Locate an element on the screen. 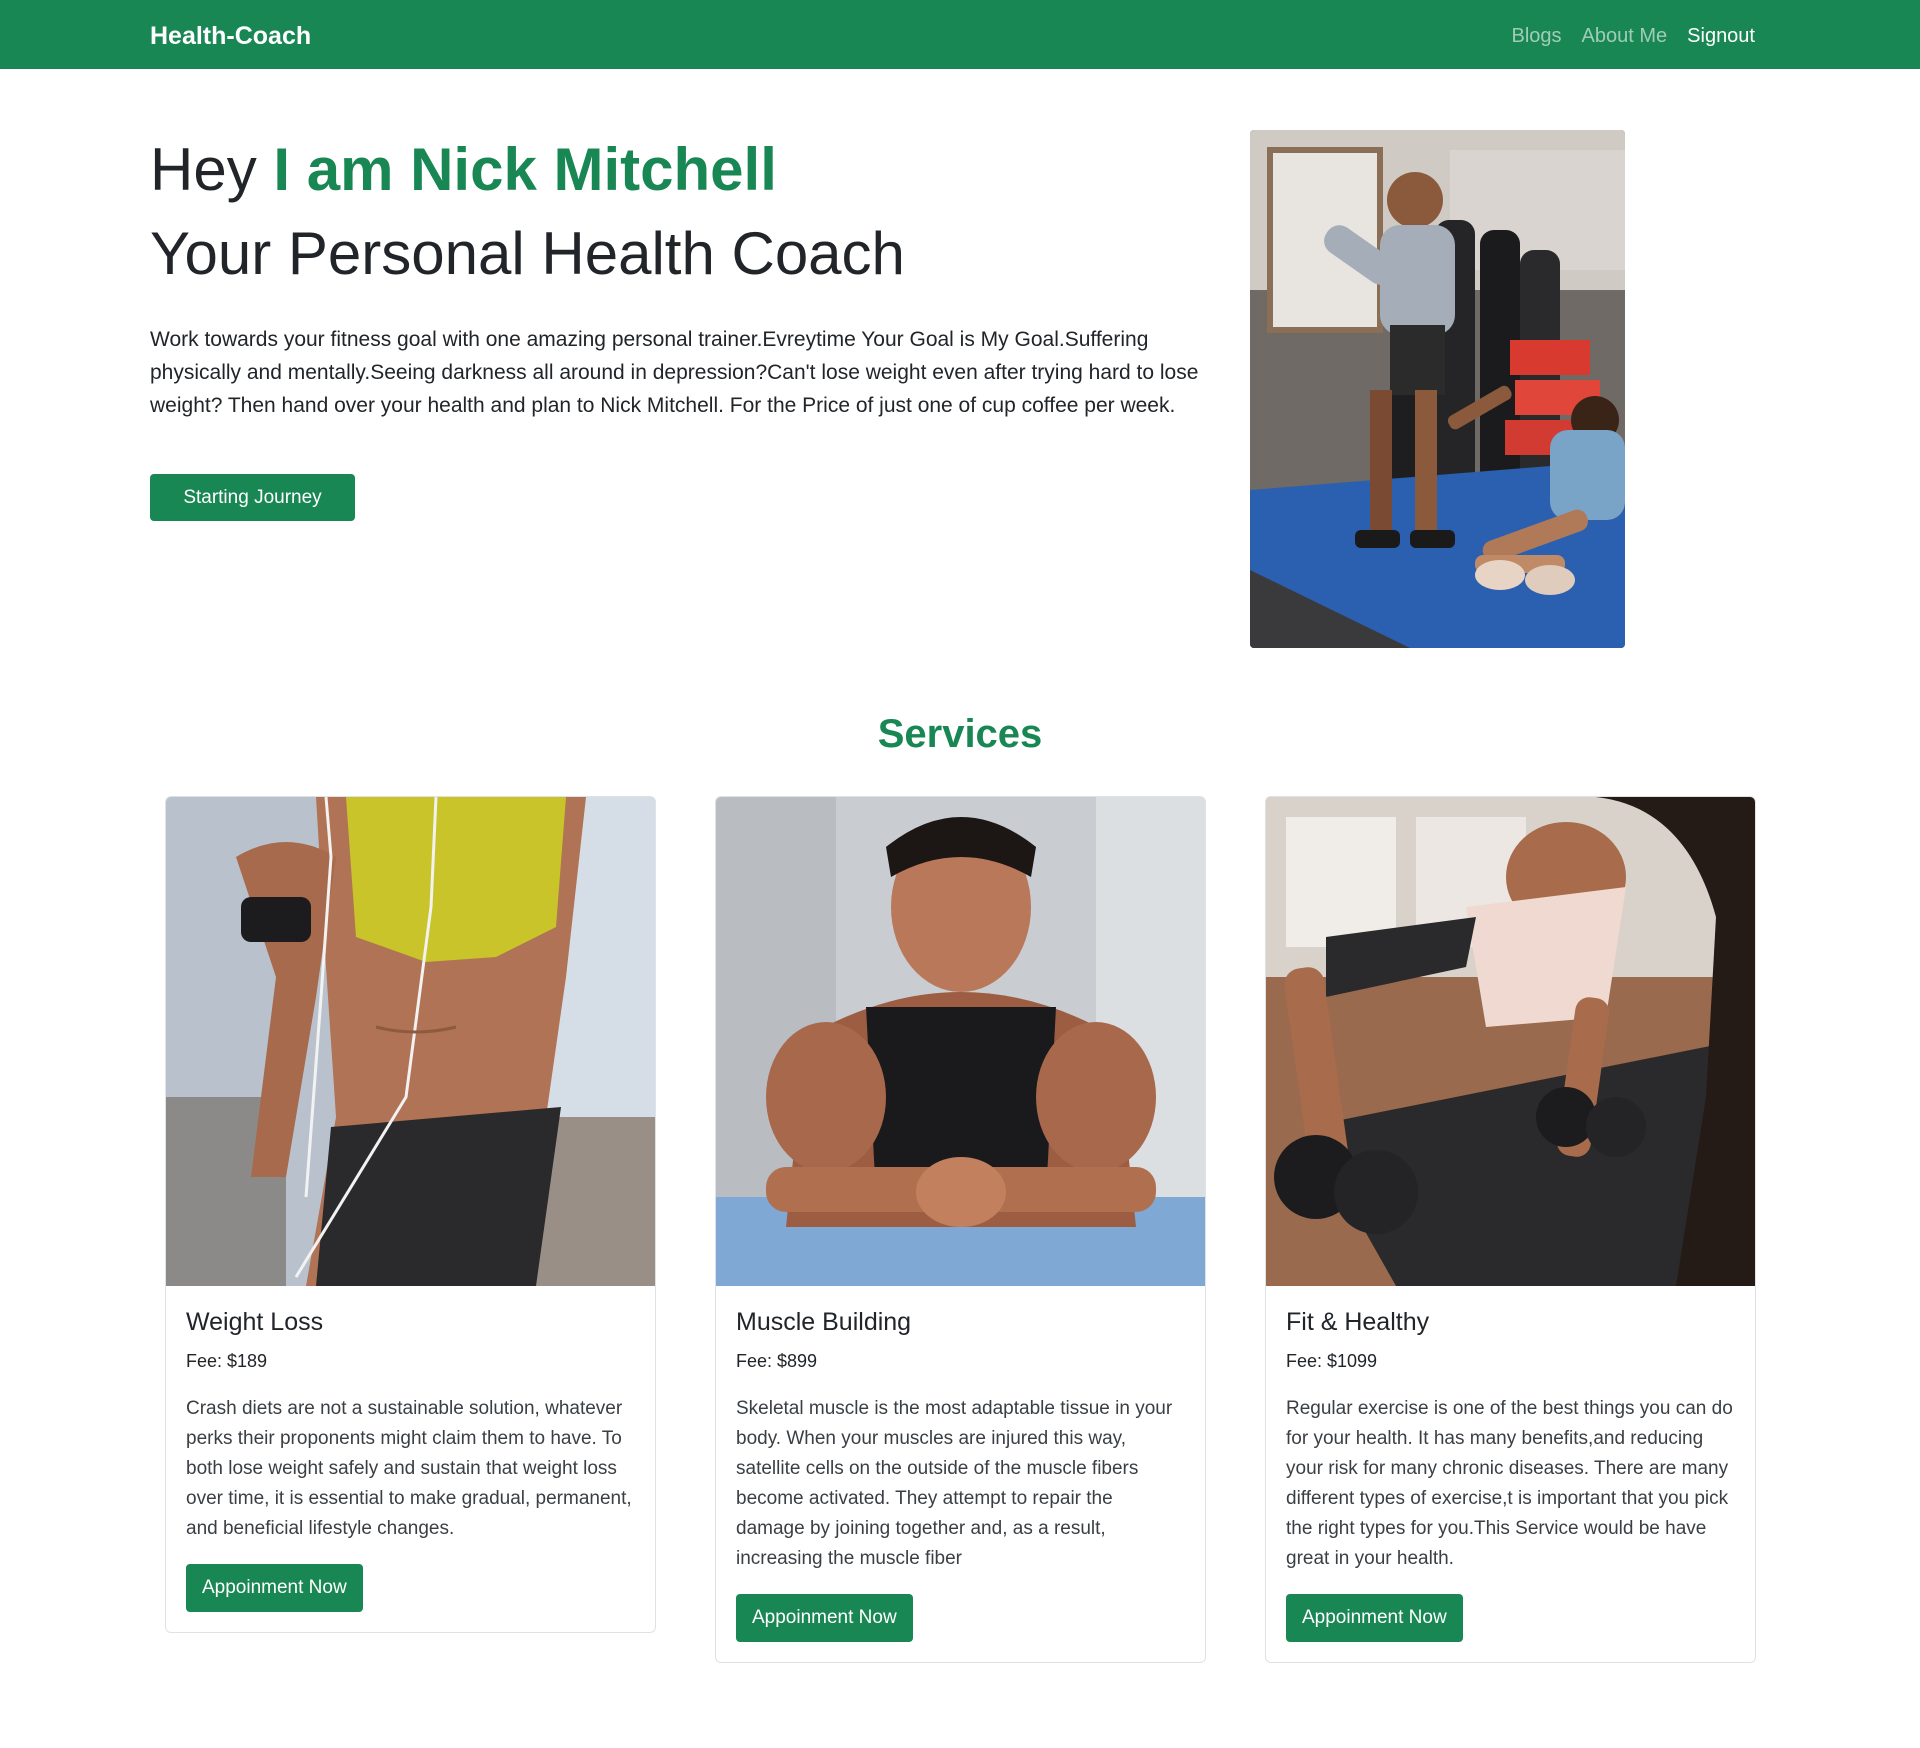 The height and width of the screenshot is (1748, 1920). services-title: Services is located at coordinates (960, 734).